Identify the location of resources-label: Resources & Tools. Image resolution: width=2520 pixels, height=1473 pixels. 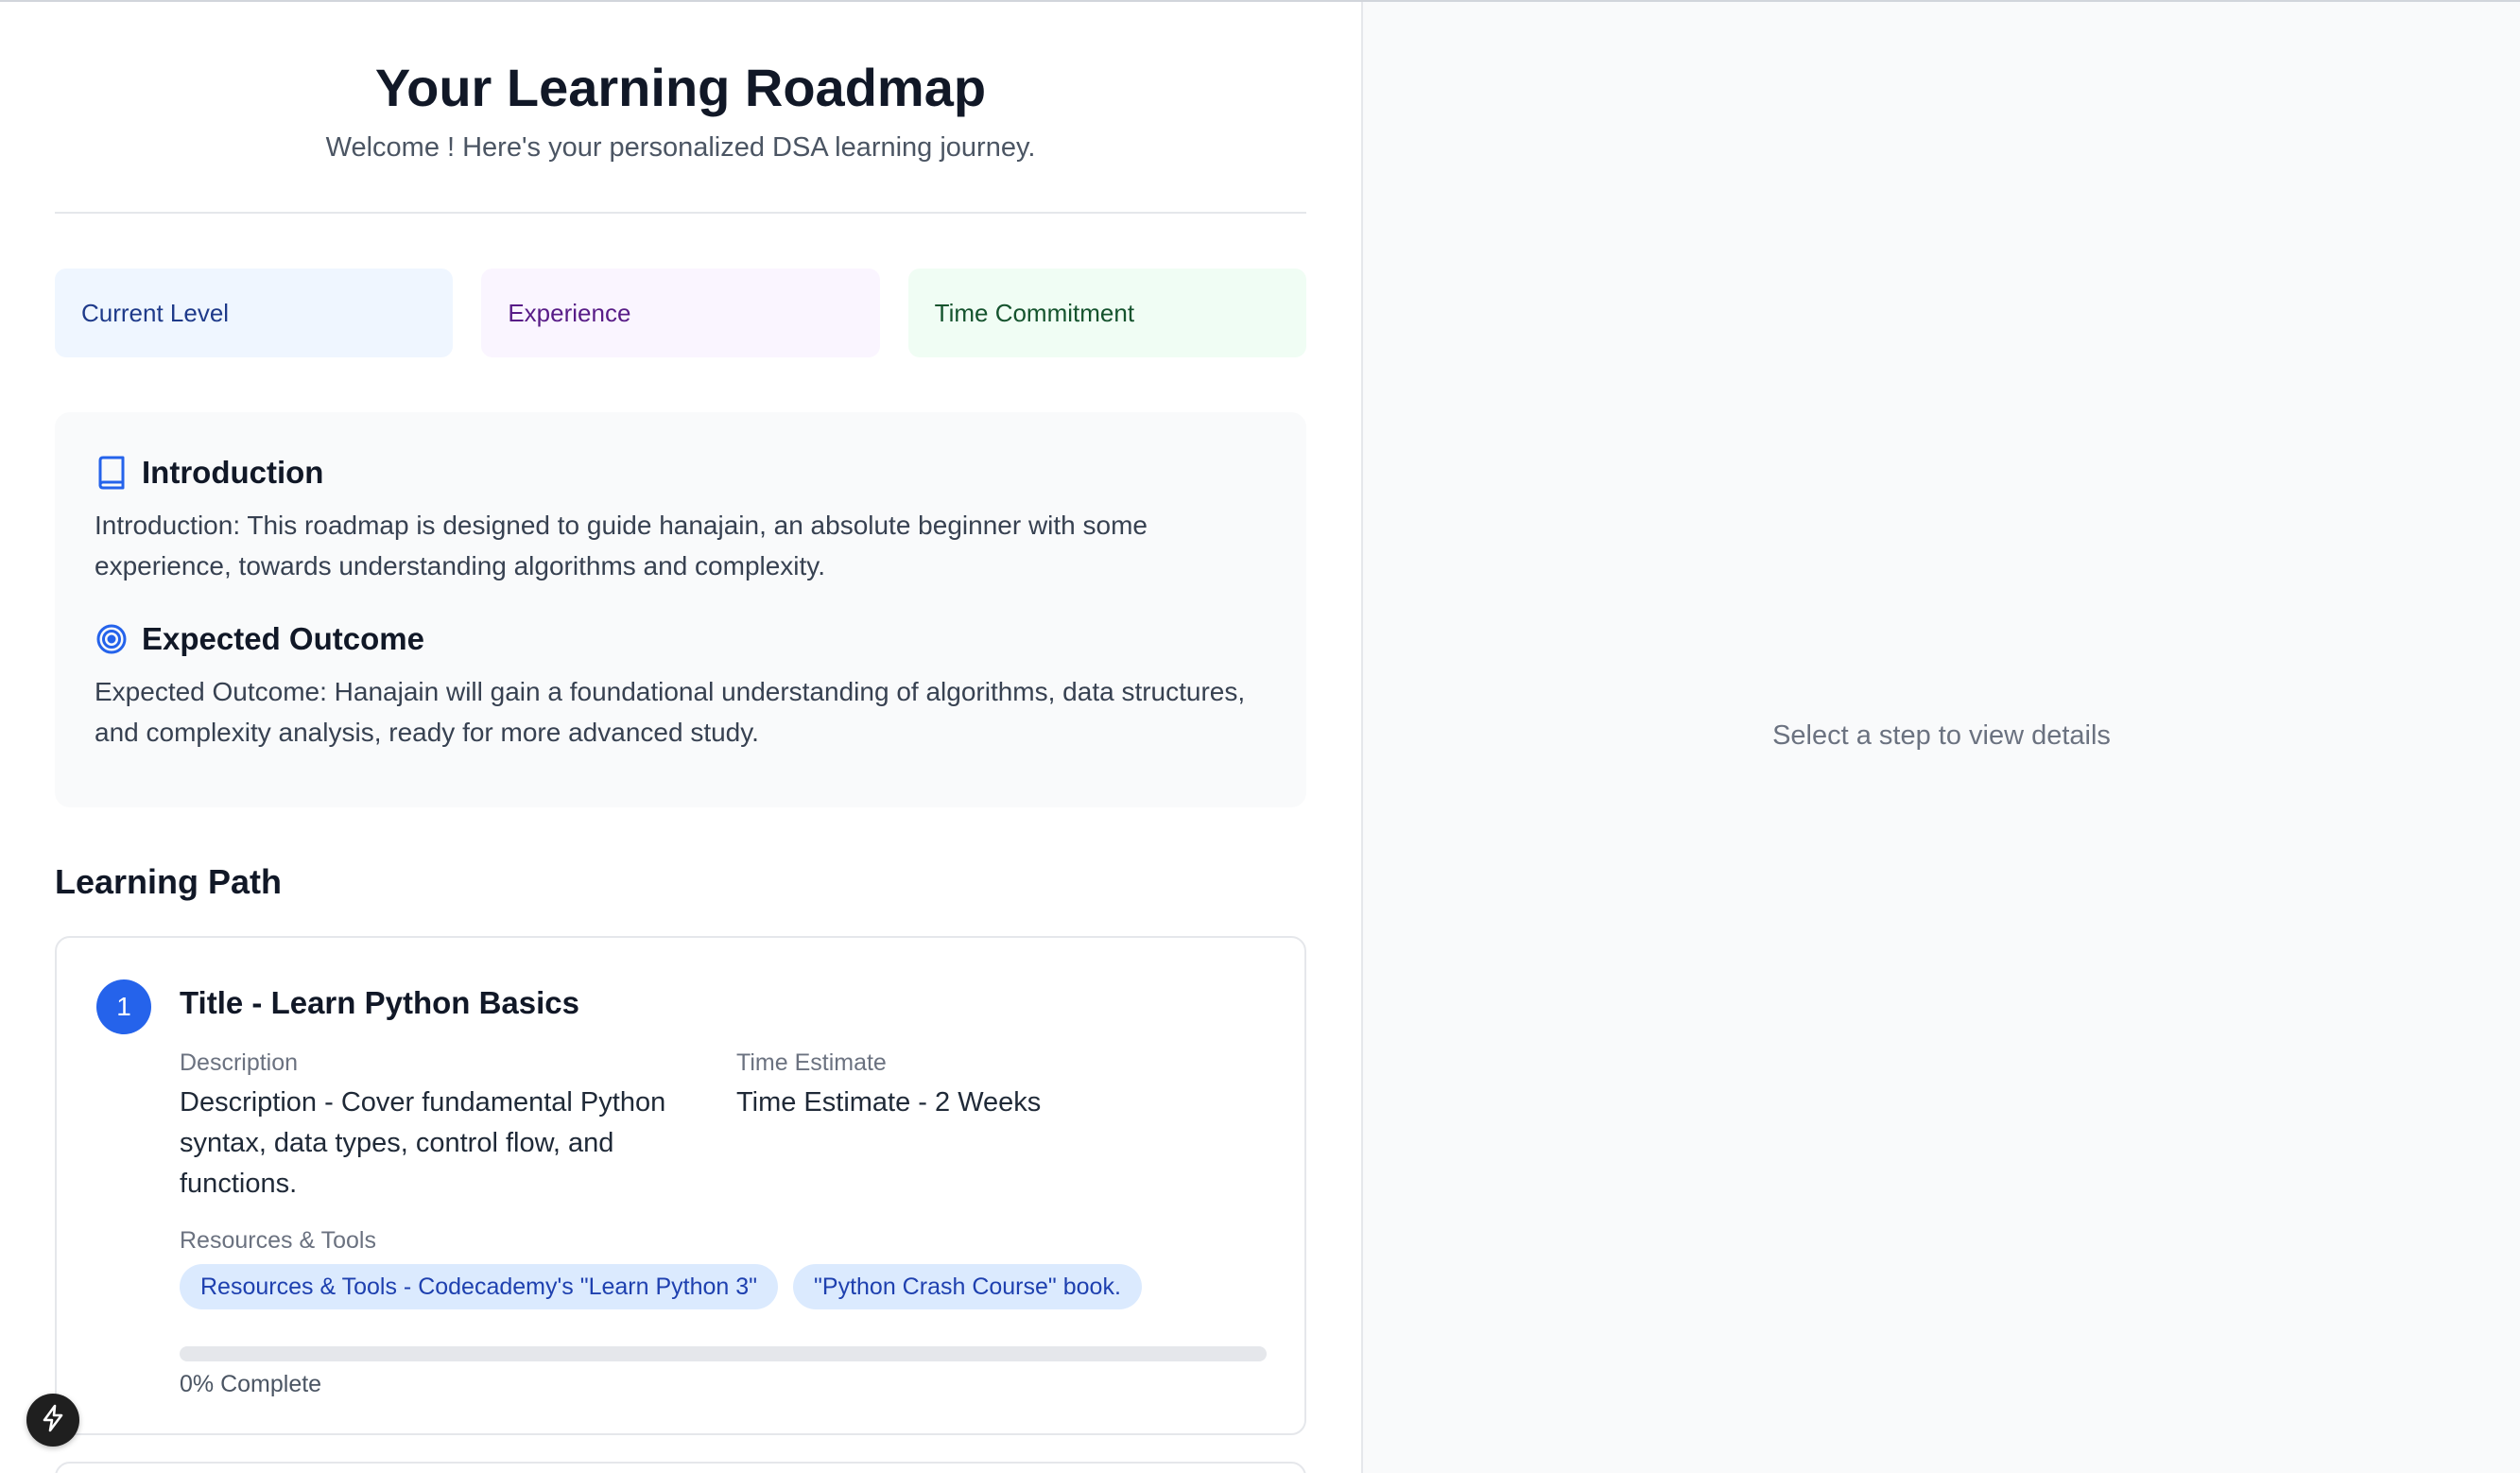
(278, 1240).